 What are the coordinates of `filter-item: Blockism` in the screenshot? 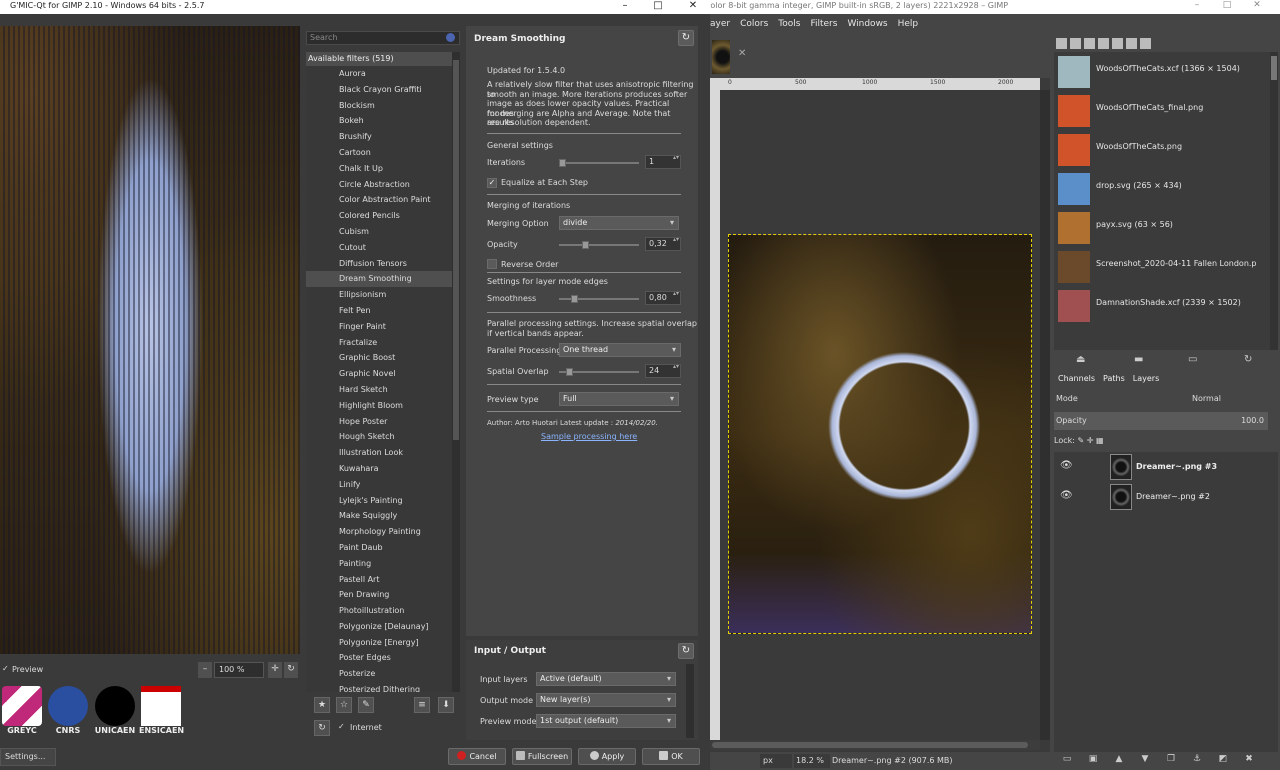 It's located at (379, 106).